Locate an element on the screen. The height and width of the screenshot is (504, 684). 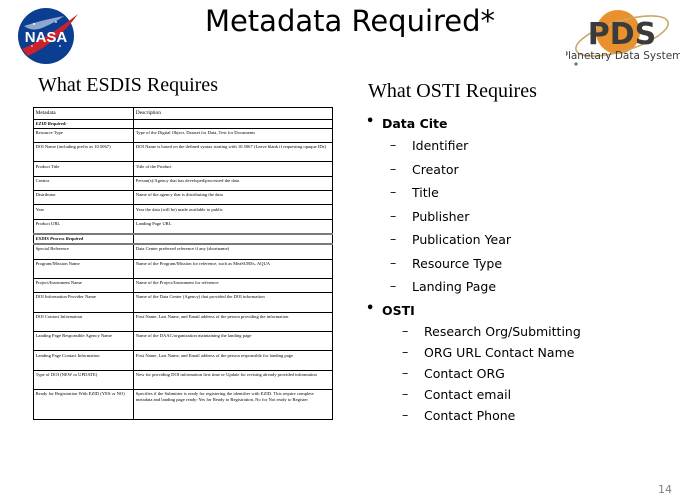
cell-metadata: Year is located at coordinates (83, 212).